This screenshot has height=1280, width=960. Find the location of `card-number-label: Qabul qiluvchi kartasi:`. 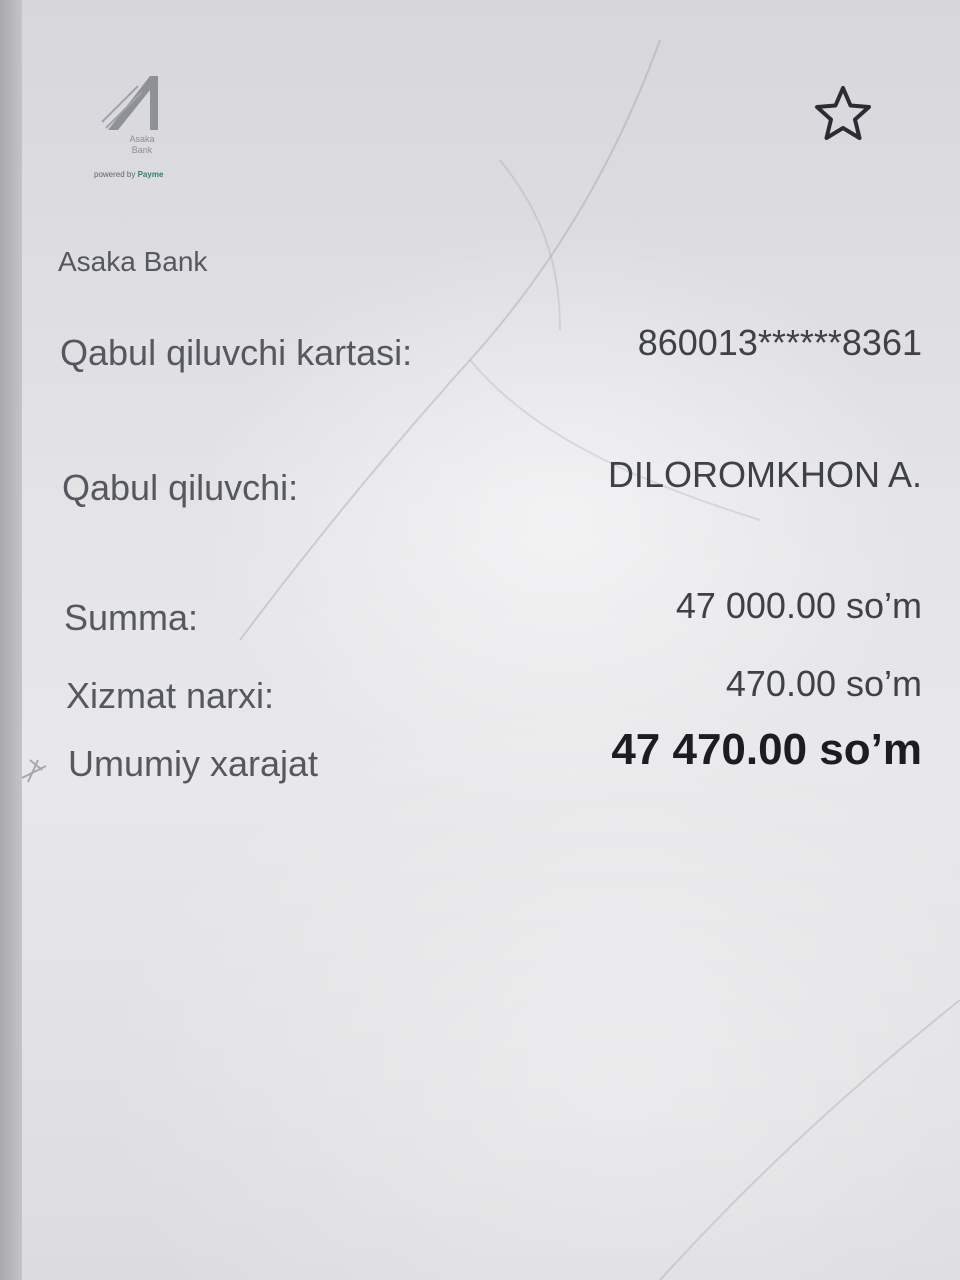

card-number-label: Qabul qiluvchi kartasi: is located at coordinates (236, 352).